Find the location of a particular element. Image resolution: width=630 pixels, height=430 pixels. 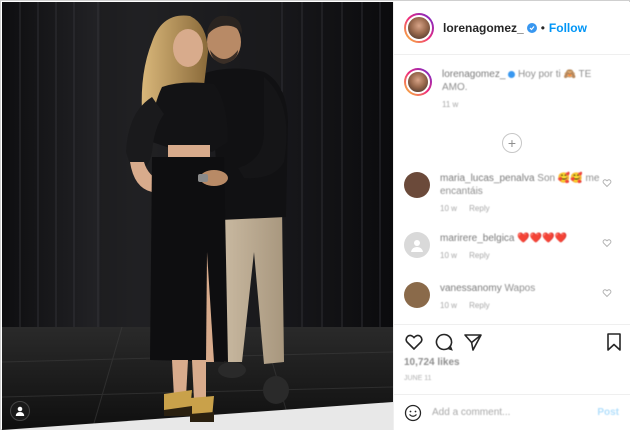

header-username: lorenagomez_ is located at coordinates (483, 28).